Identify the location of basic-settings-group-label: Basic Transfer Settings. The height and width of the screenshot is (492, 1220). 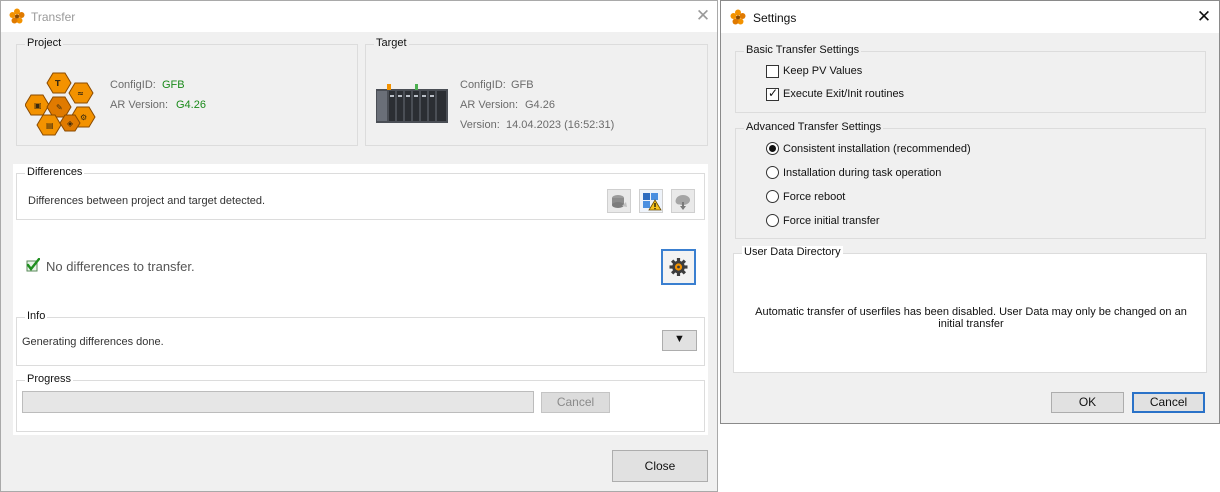
(803, 50).